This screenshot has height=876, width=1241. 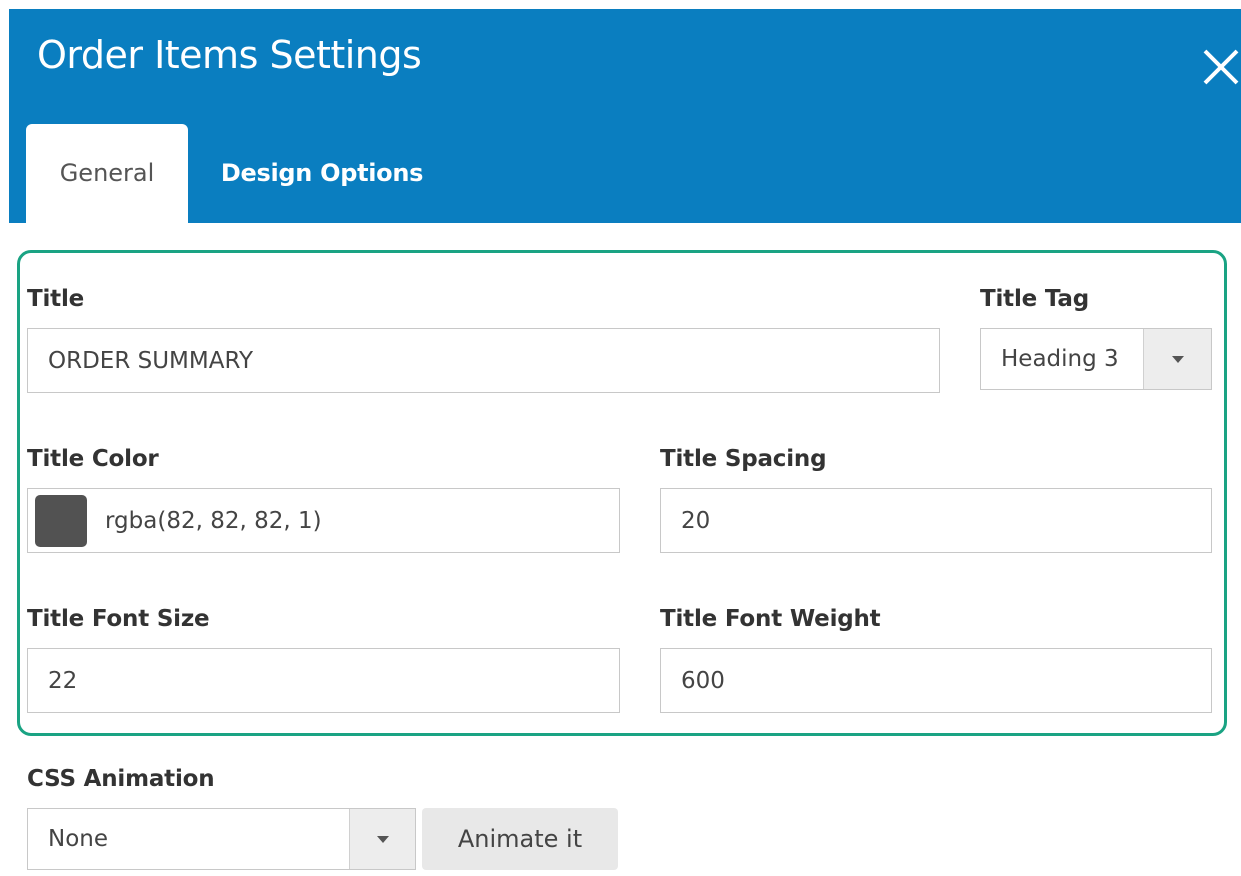 I want to click on title-input-value: ORDER SUMMARY, so click(x=151, y=360).